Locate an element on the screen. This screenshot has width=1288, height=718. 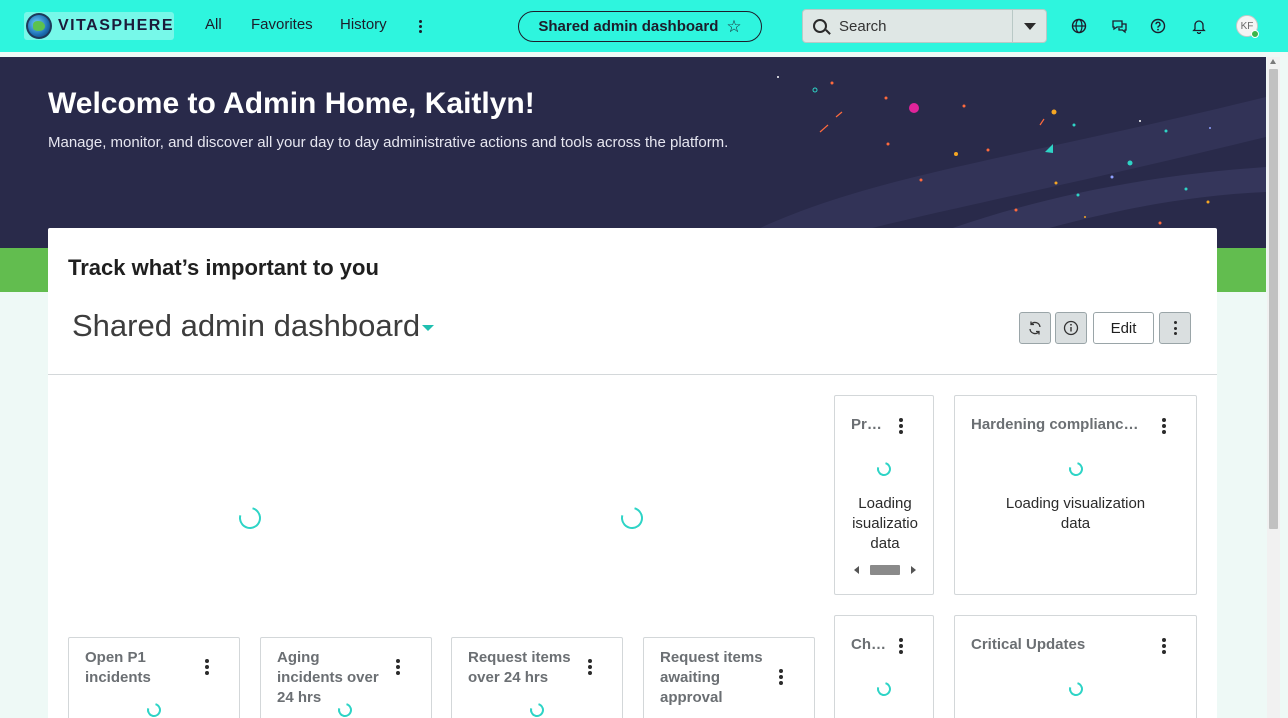
divider is located at coordinates (632, 374).